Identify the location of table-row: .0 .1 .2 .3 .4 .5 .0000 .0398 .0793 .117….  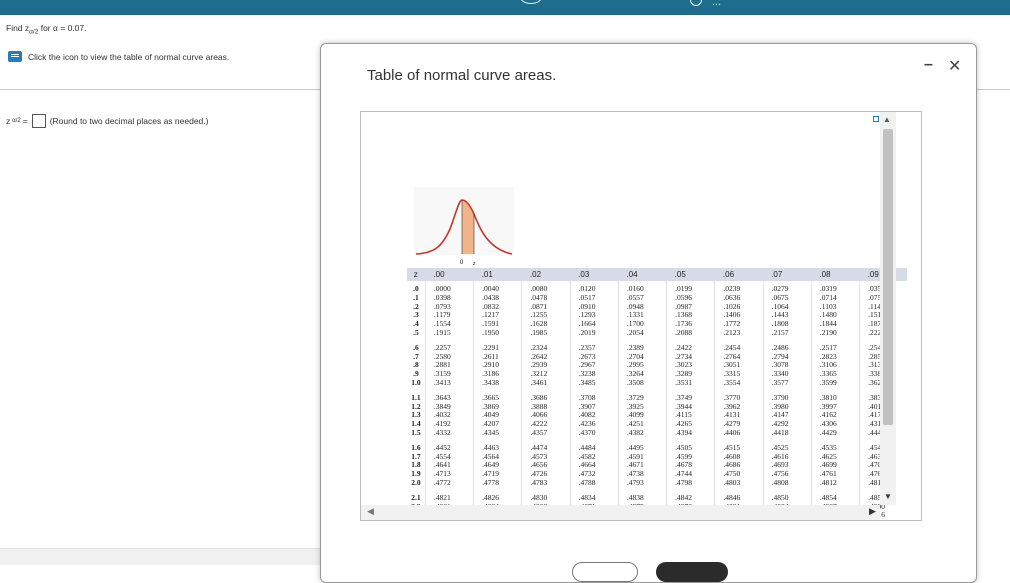
(657, 310).